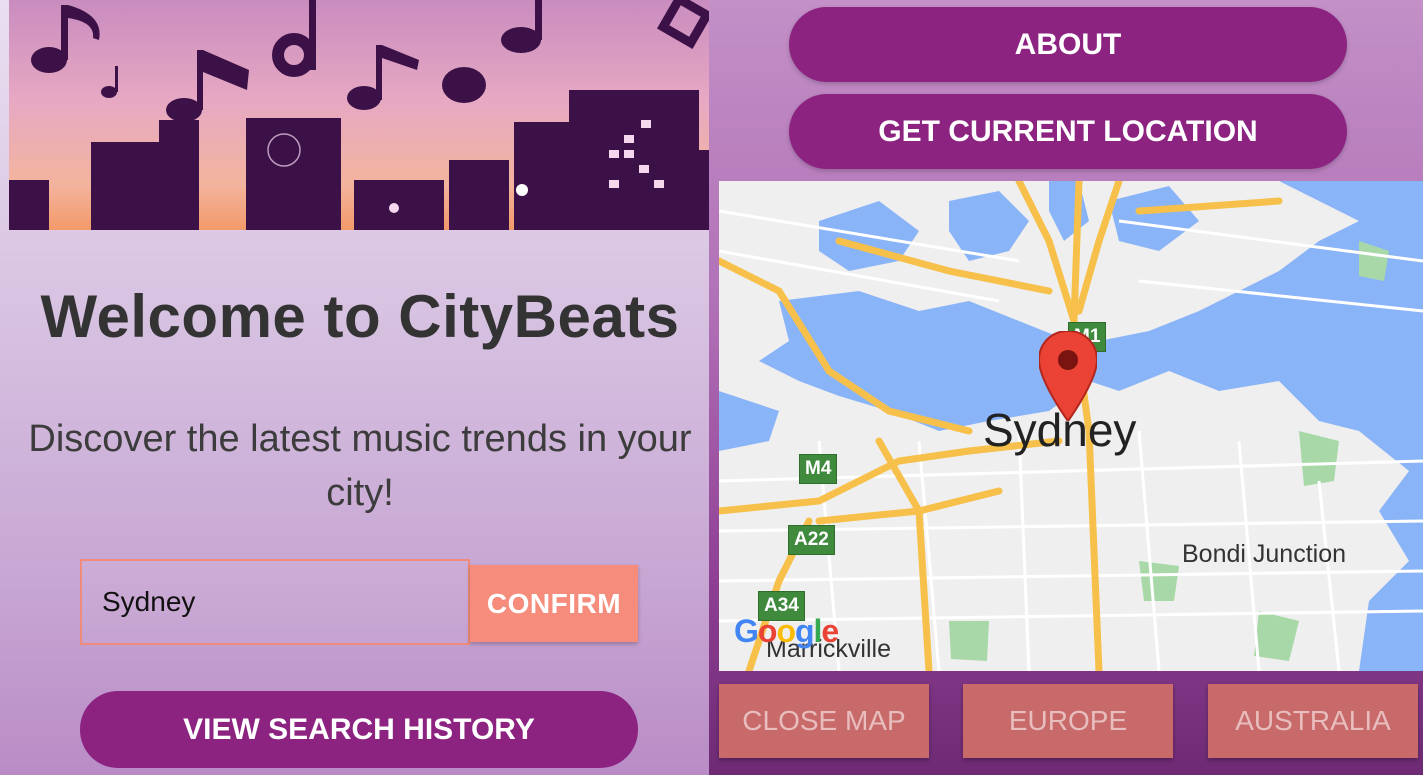 Image resolution: width=1423 pixels, height=775 pixels. What do you see at coordinates (359, 729) in the screenshot?
I see `view-search-history-button: VIEW SEARCH HISTORY` at bounding box center [359, 729].